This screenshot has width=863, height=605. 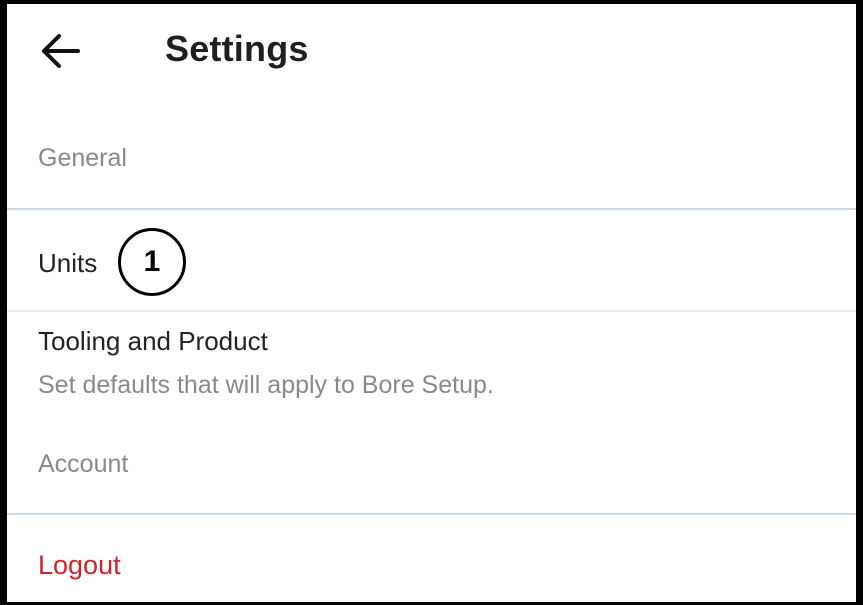 What do you see at coordinates (79, 565) in the screenshot?
I see `logout-button: Logout` at bounding box center [79, 565].